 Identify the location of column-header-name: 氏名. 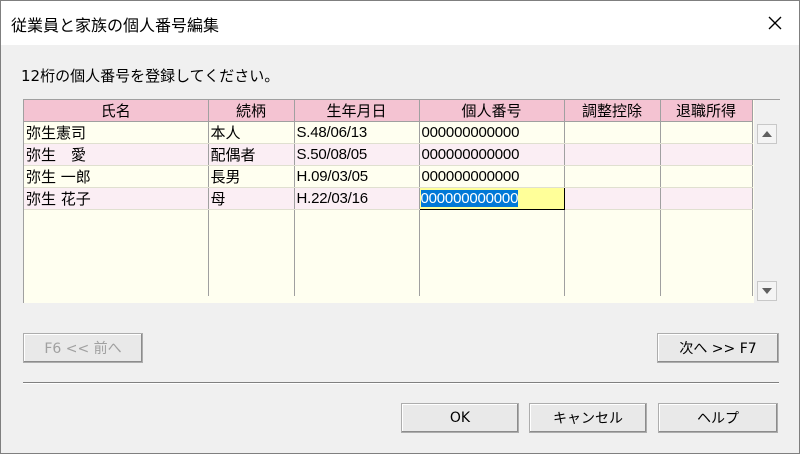
(116, 111).